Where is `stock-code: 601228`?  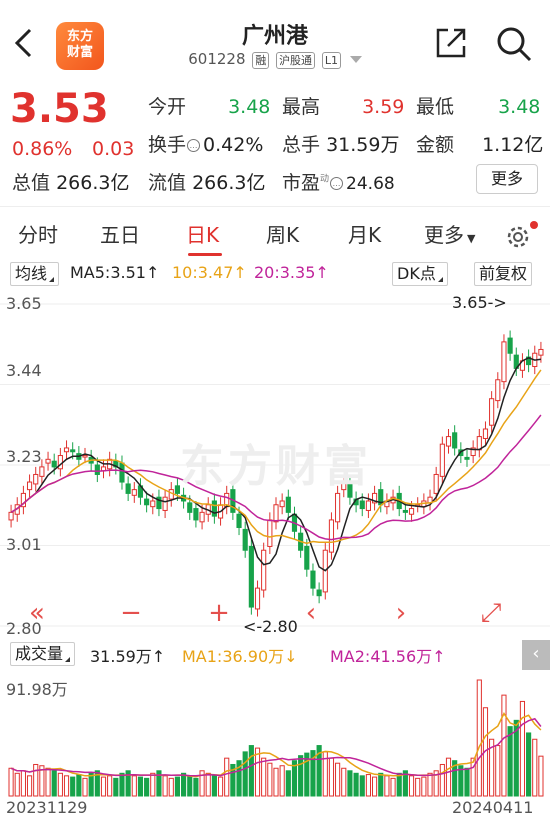 stock-code: 601228 is located at coordinates (217, 59).